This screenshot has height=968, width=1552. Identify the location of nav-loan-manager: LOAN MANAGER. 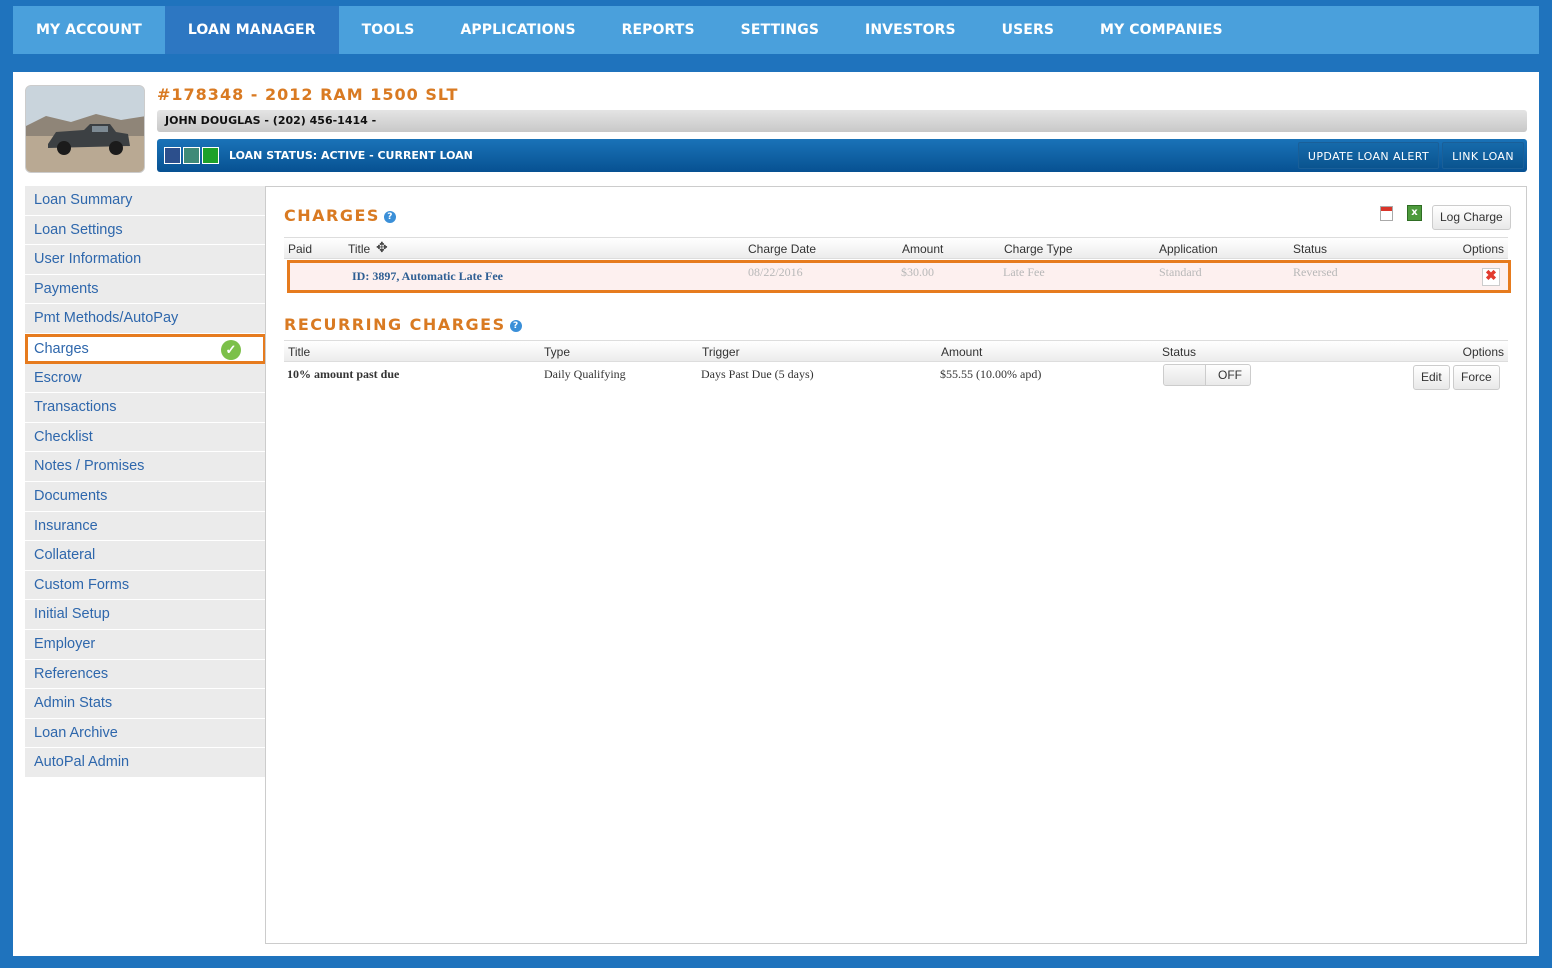
(251, 30).